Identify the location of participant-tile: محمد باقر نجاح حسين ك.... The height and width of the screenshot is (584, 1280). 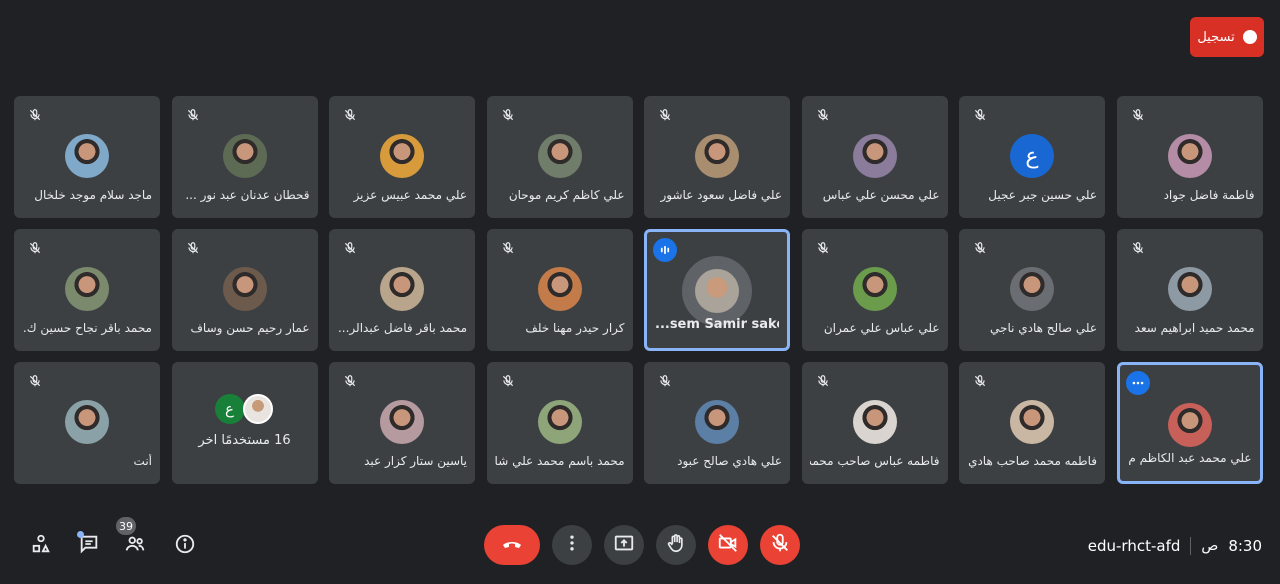
(87, 290).